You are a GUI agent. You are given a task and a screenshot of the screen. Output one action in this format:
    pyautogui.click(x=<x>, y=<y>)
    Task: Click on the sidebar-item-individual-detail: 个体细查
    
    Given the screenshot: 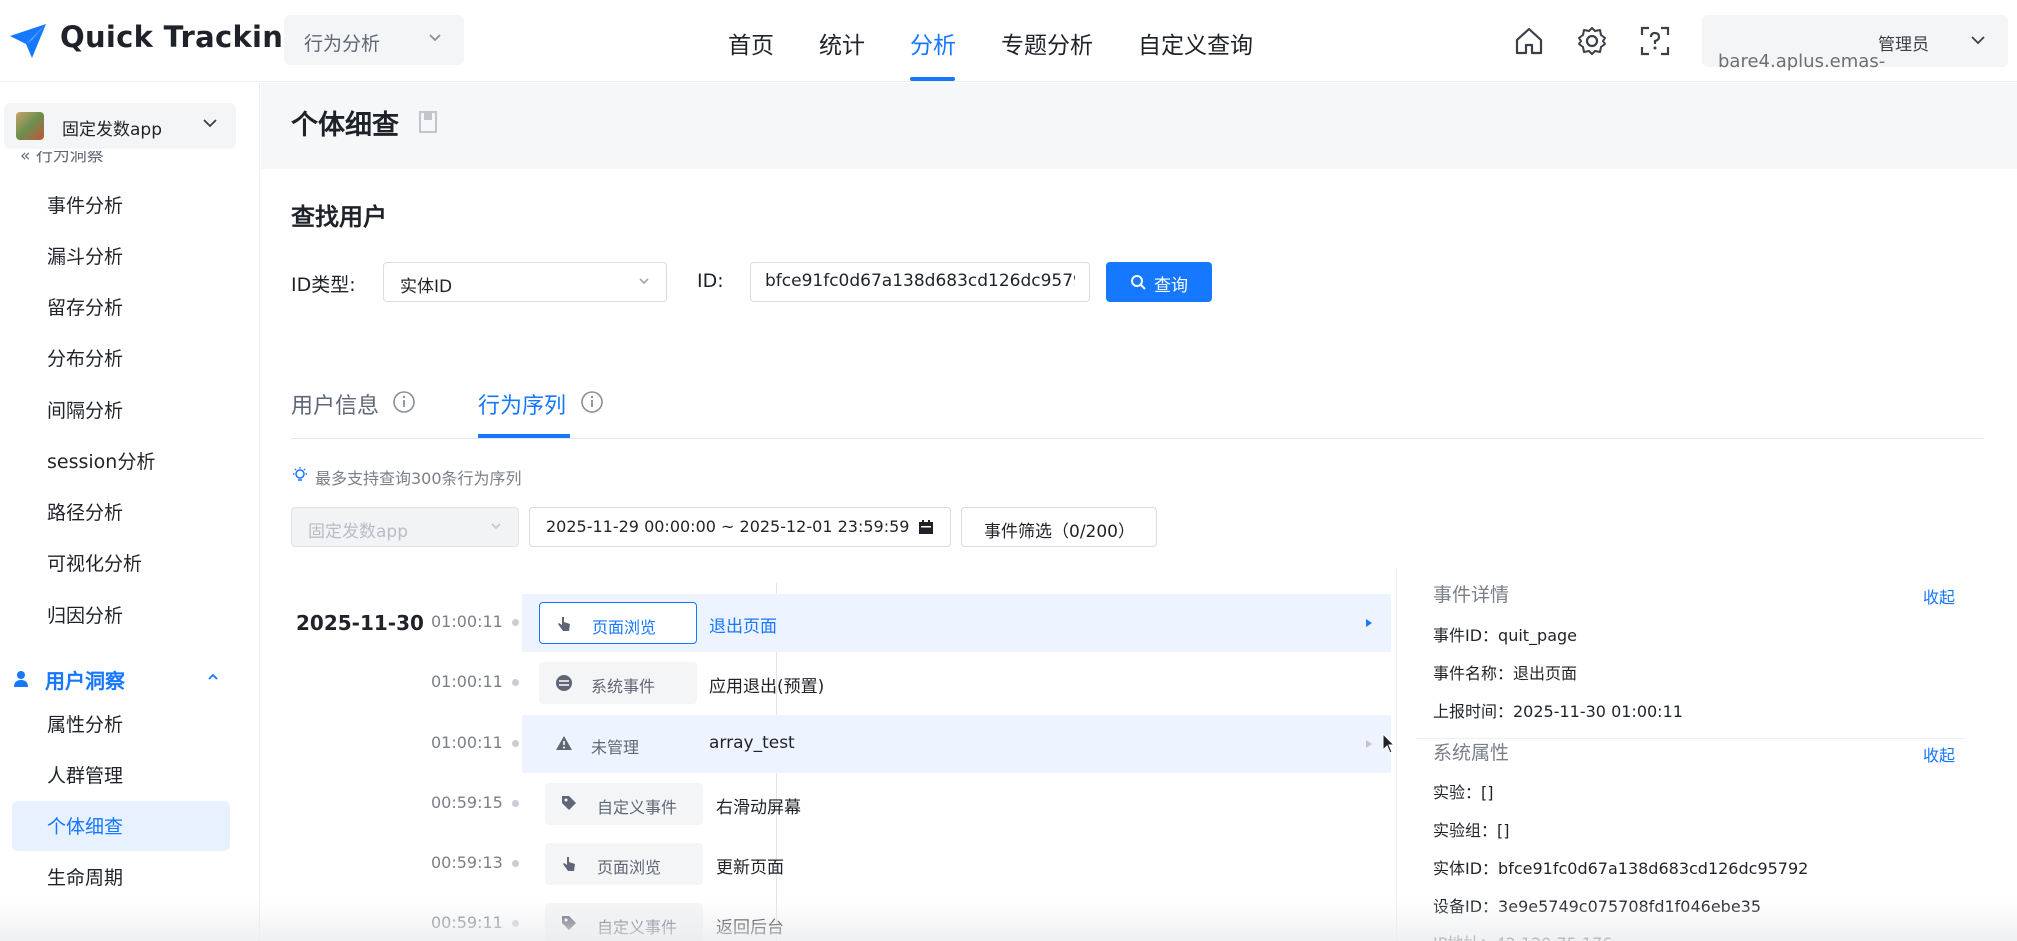 What is the action you would take?
    pyautogui.click(x=85, y=825)
    